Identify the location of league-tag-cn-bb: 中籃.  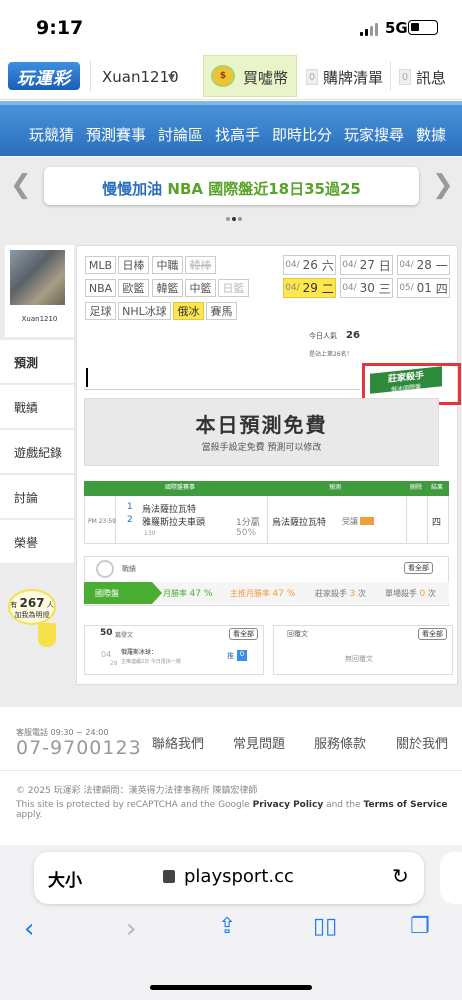
(200, 288).